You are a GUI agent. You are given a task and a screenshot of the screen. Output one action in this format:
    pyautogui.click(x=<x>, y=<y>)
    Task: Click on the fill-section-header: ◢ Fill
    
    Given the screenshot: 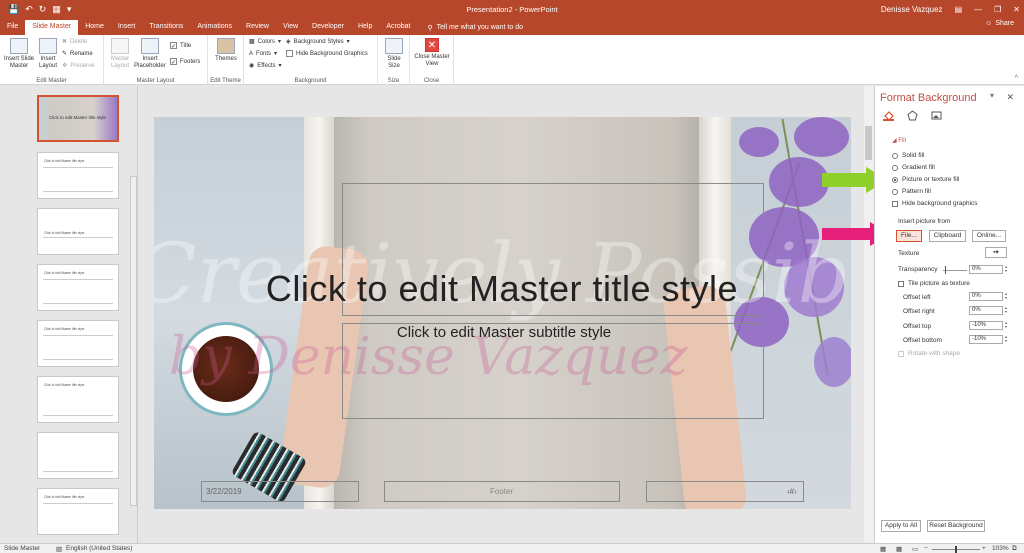 What is the action you would take?
    pyautogui.click(x=899, y=140)
    